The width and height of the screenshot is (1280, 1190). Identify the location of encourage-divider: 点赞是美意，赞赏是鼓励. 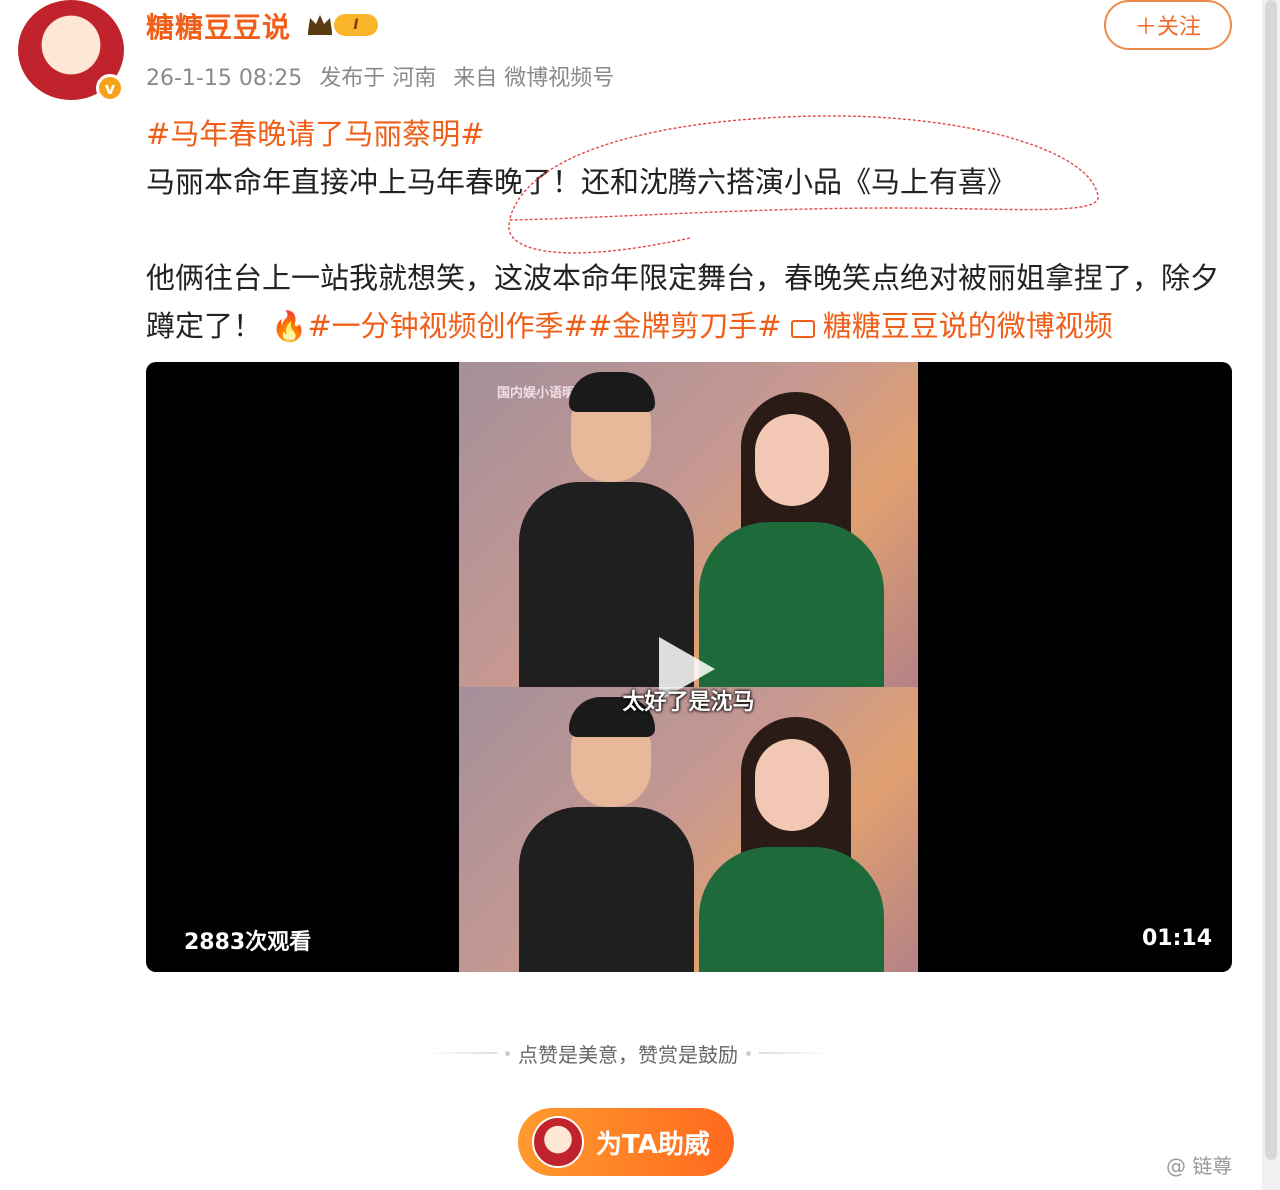
(628, 1053).